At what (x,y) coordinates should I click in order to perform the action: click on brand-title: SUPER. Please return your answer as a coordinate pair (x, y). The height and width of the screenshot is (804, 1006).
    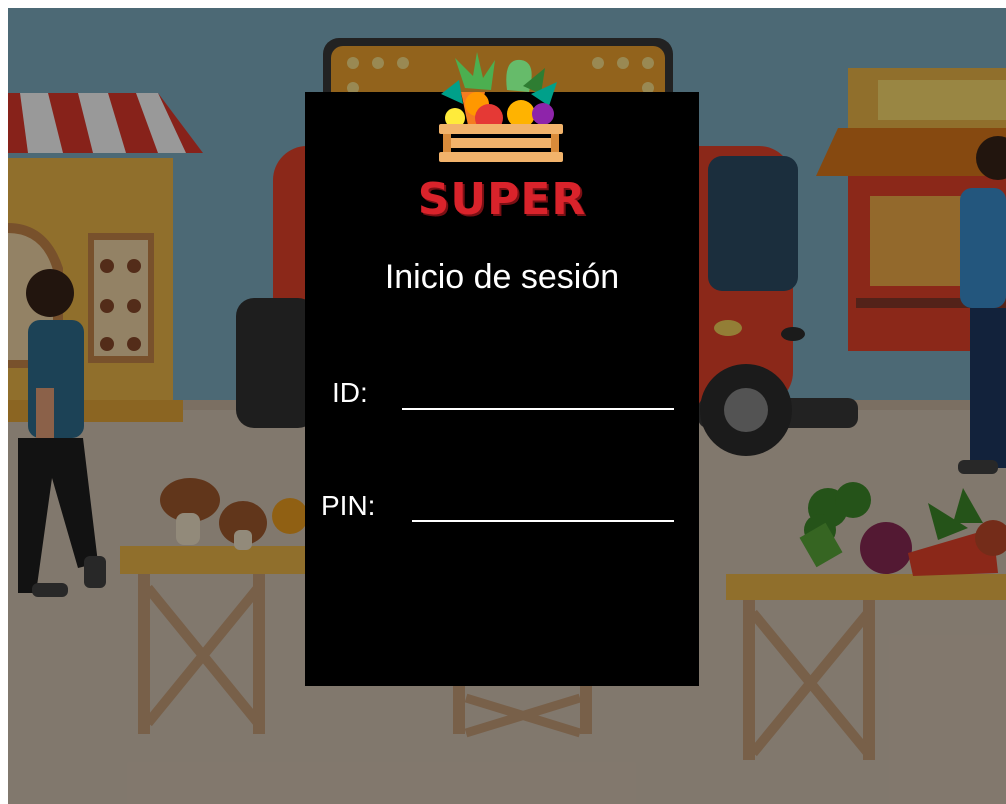
    Looking at the image, I should click on (502, 199).